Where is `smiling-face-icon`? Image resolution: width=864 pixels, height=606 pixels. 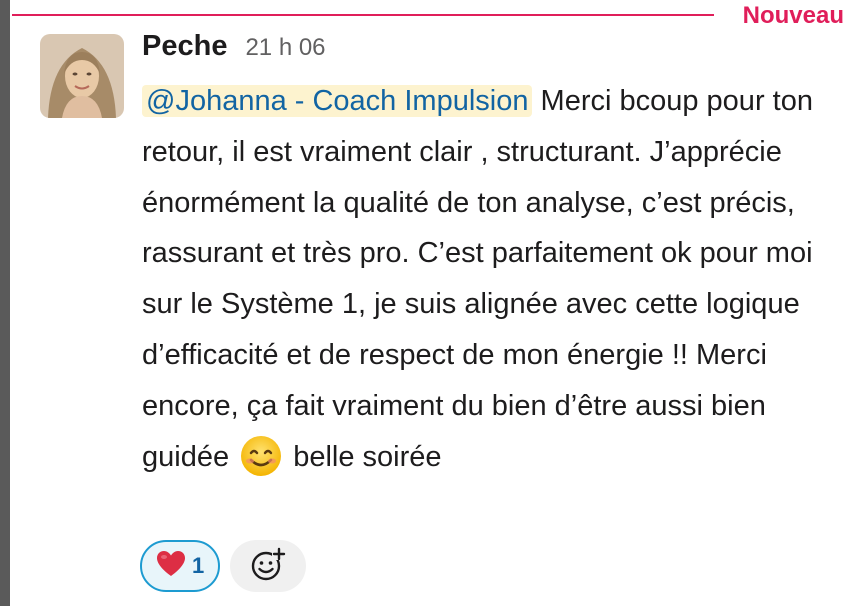
smiling-face-icon is located at coordinates (261, 456).